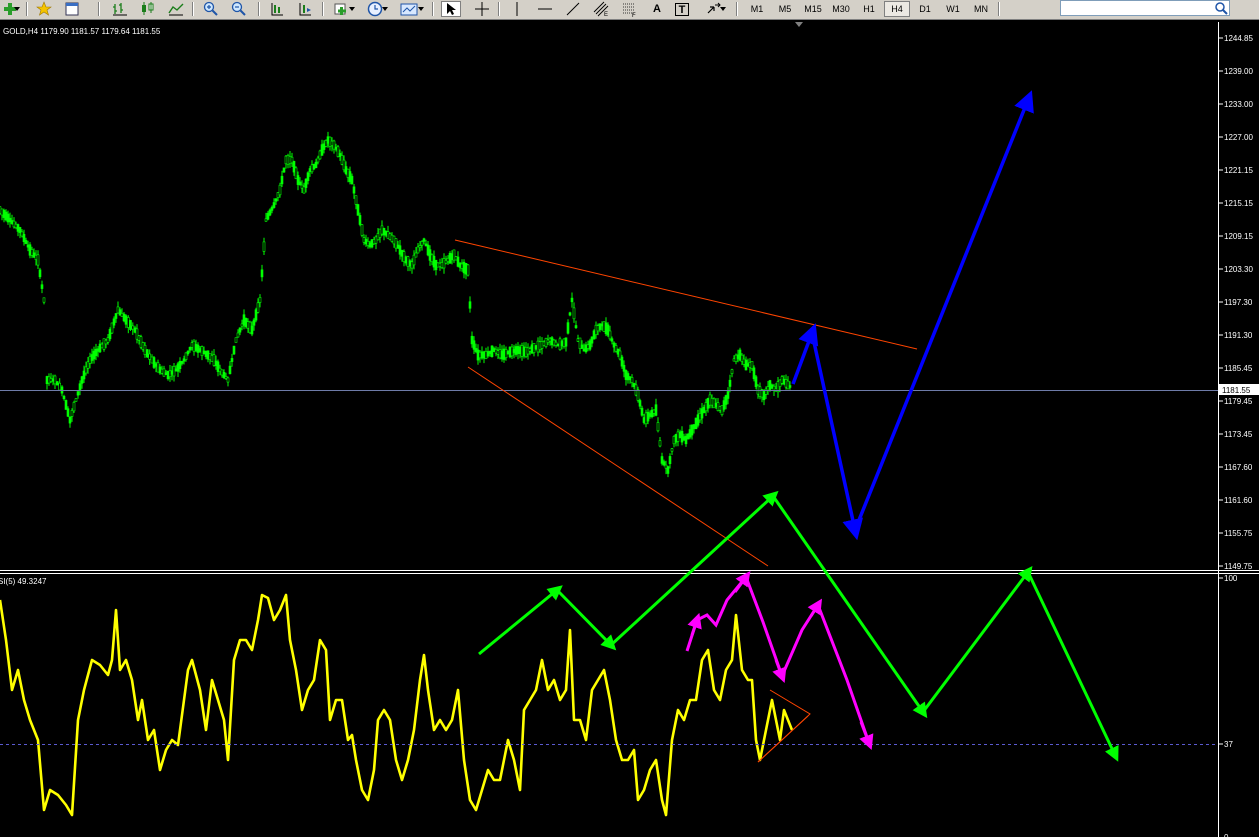  I want to click on indicator-axis-label-100: 100, so click(1231, 578).